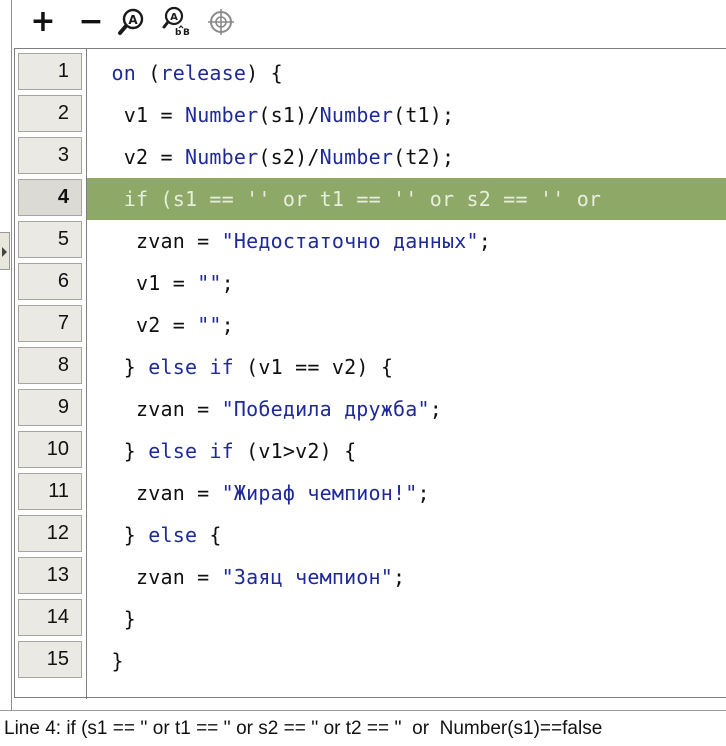 The width and height of the screenshot is (726, 746). Describe the element at coordinates (406, 199) in the screenshot. I see `code-text: if (s1 == '' or t1 == '' or s2 == '' or` at that location.